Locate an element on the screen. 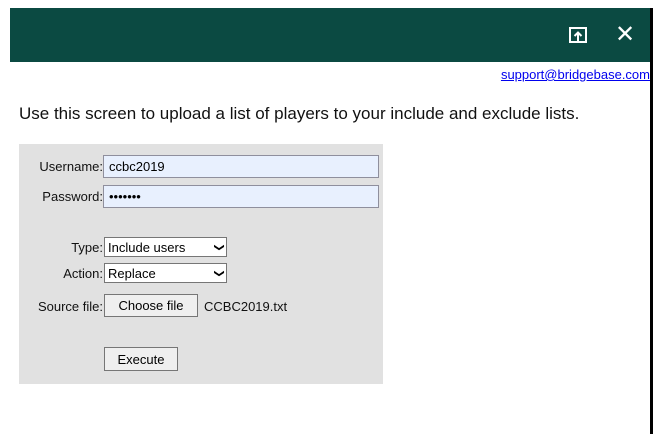  popout-icon is located at coordinates (578, 35).